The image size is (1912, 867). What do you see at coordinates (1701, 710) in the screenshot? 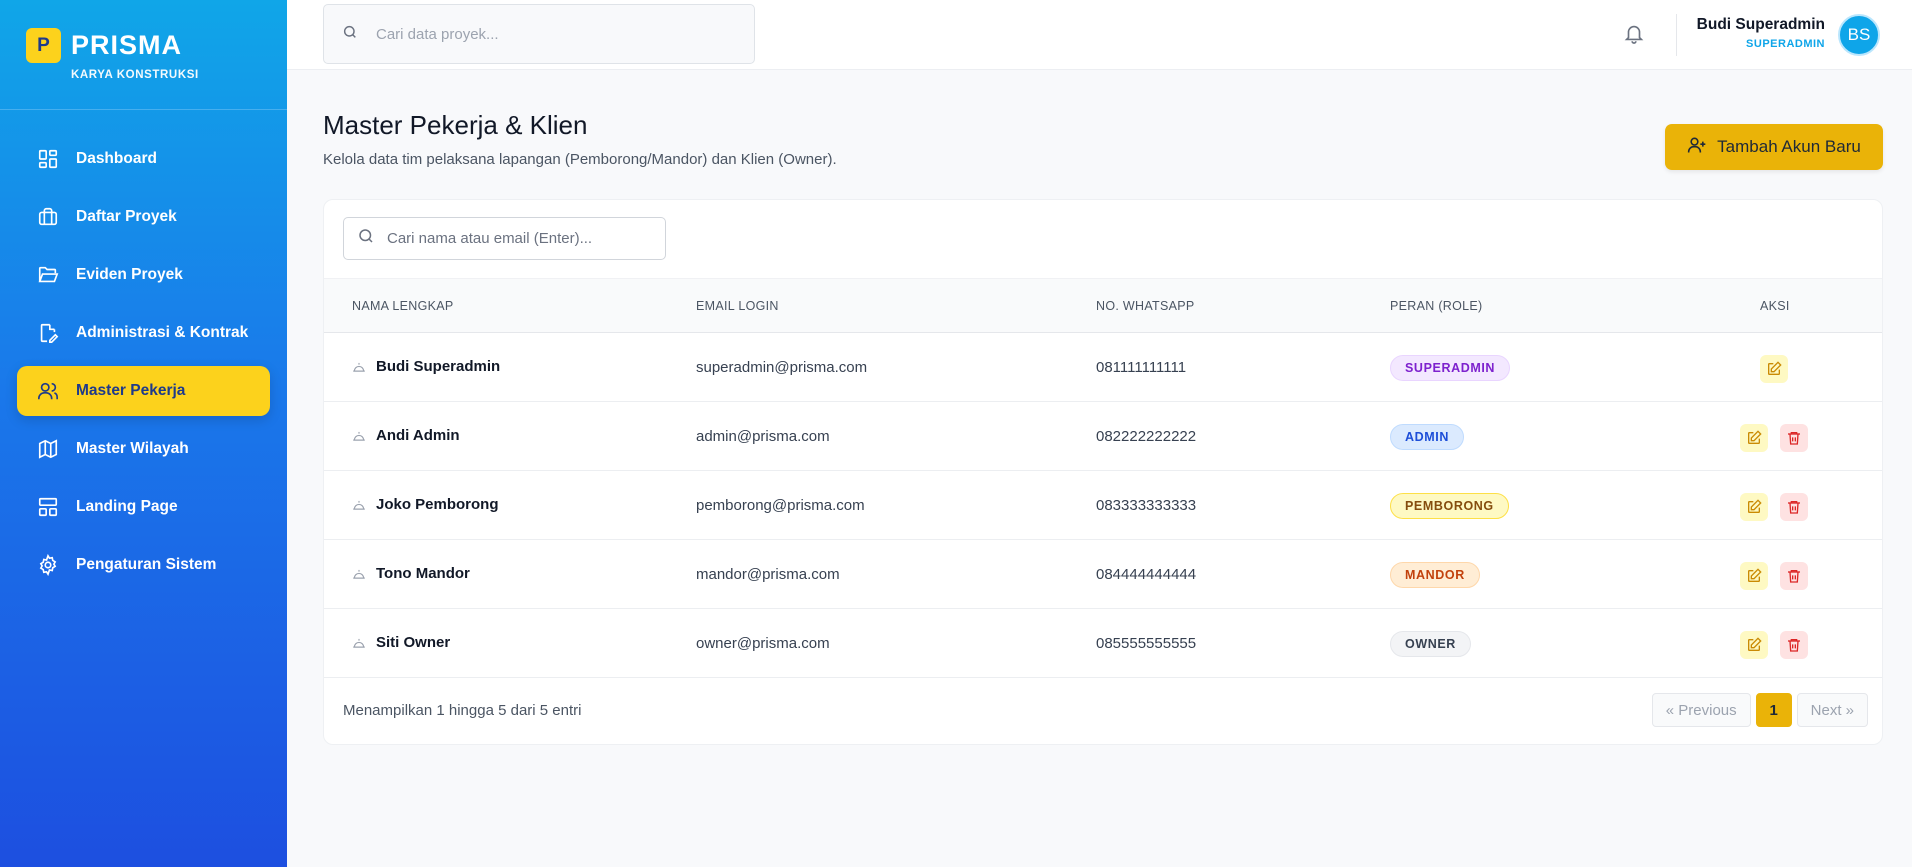
I see `pagination-previous: « Previous` at bounding box center [1701, 710].